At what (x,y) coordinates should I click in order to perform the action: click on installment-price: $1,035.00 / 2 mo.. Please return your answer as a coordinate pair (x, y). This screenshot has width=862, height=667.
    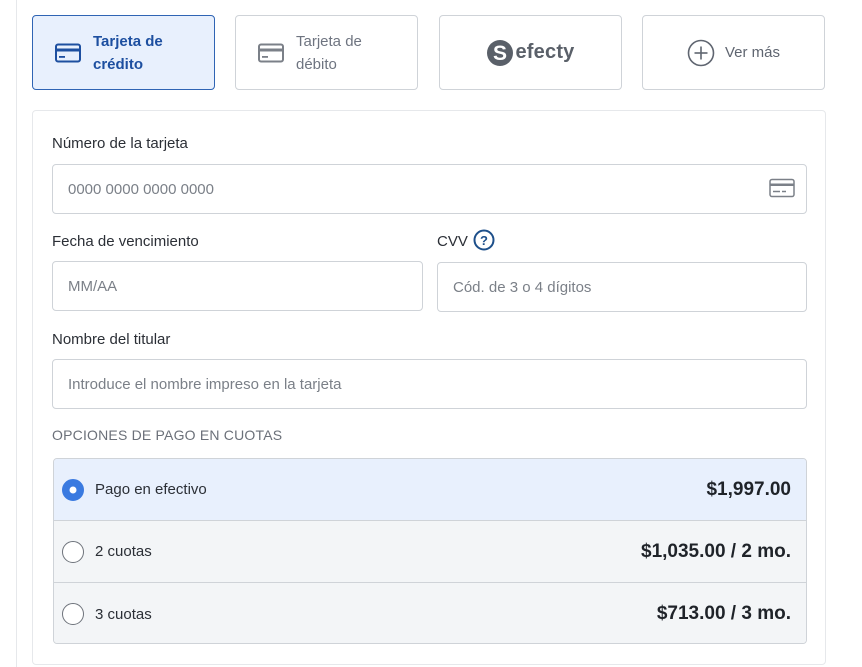
    Looking at the image, I should click on (716, 551).